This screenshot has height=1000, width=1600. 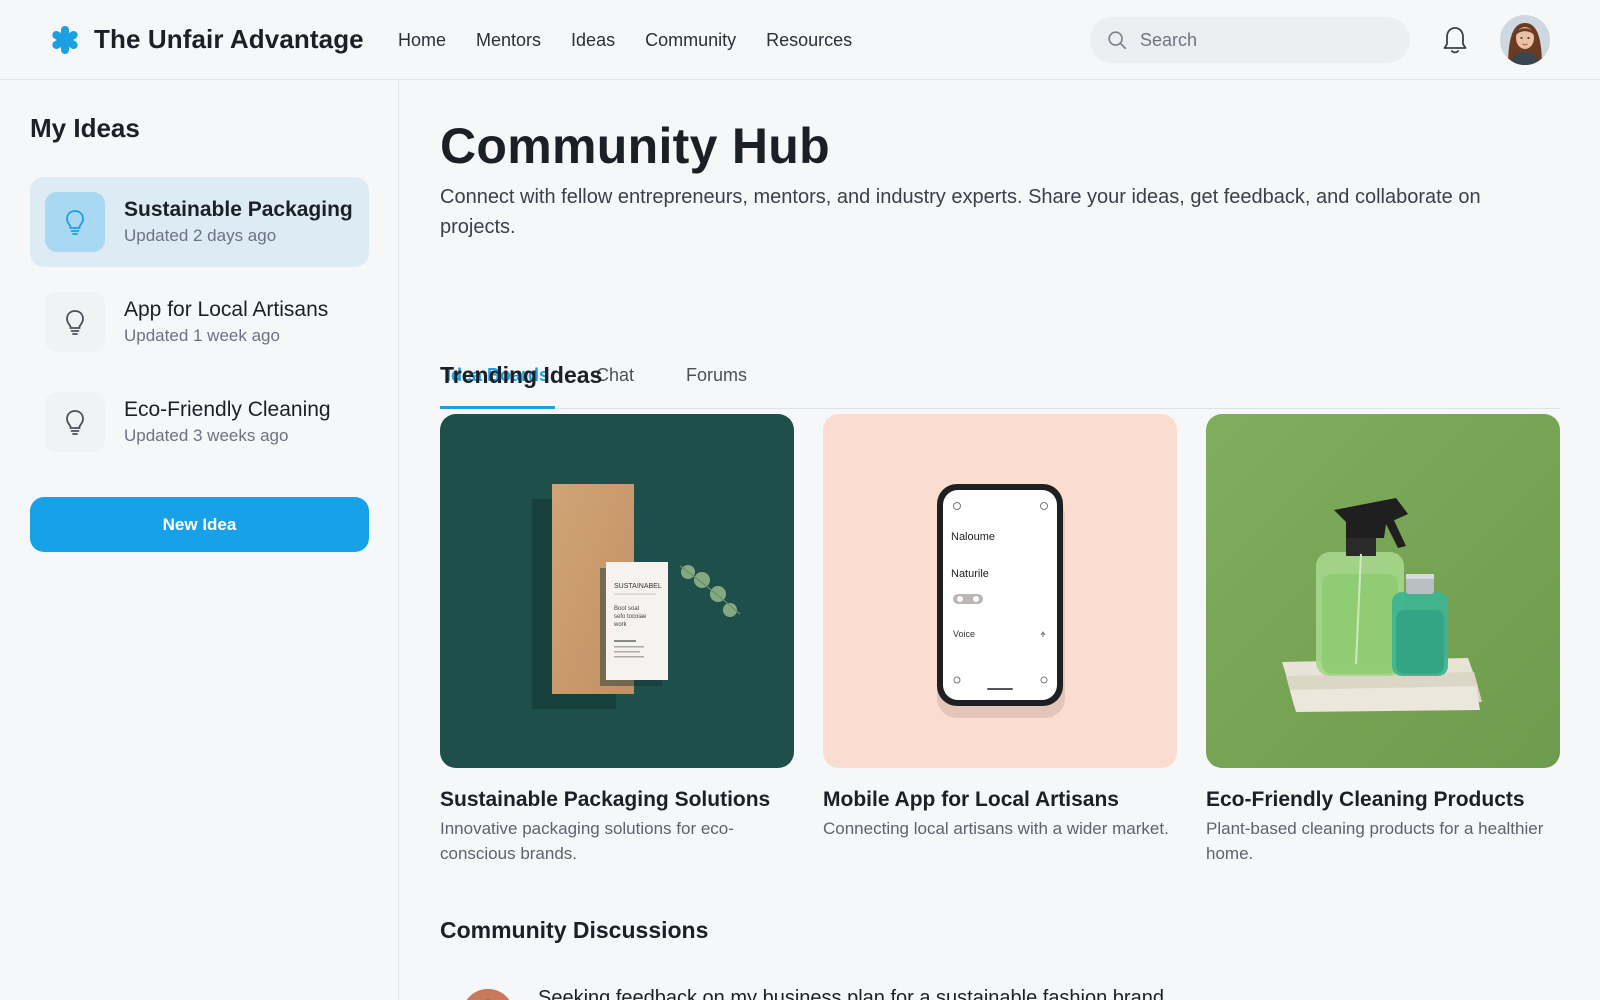 I want to click on community-discussions-heading: Community Discussions, so click(x=574, y=930).